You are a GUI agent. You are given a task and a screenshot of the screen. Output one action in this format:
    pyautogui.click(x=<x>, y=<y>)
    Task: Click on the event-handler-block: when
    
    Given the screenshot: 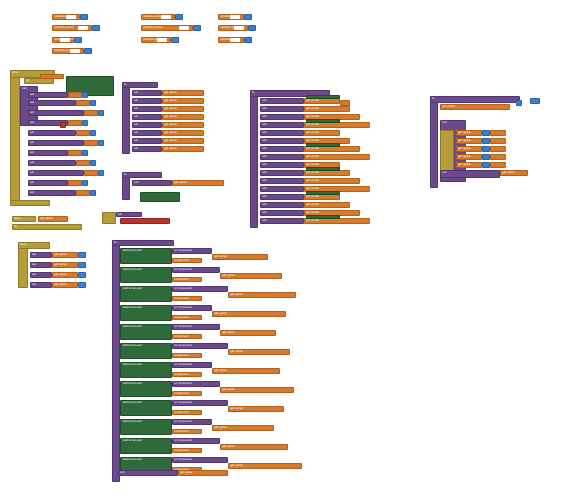 What is the action you would take?
    pyautogui.click(x=15, y=137)
    